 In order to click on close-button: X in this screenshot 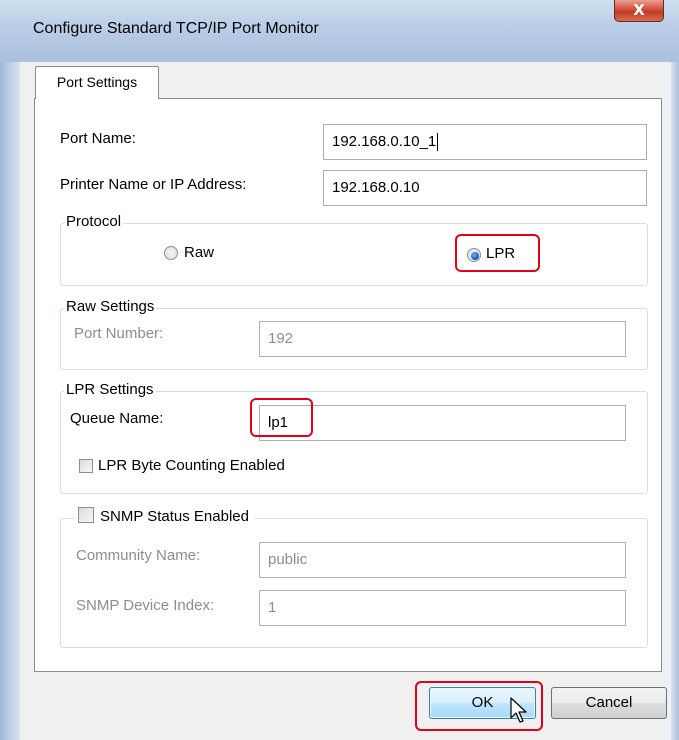, I will do `click(639, 11)`.